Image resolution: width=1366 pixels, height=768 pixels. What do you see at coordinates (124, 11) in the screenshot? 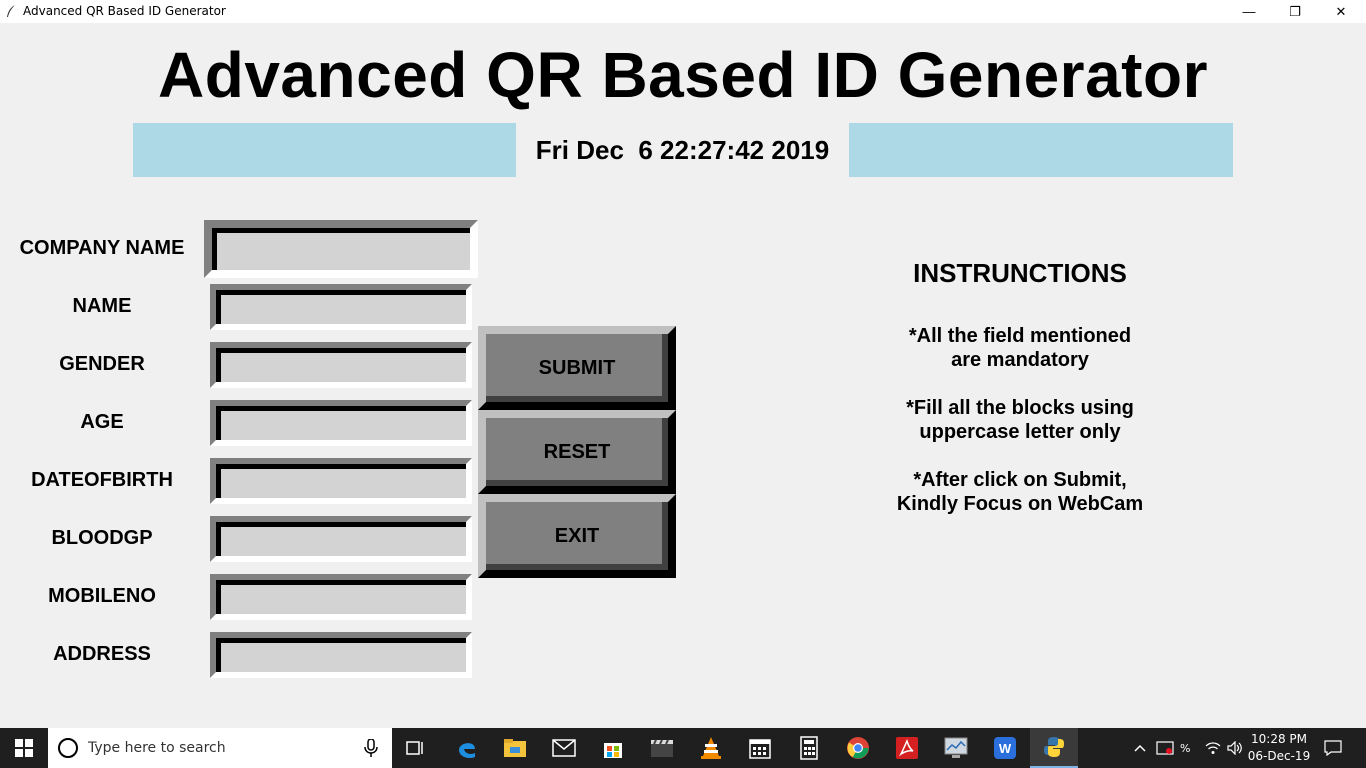
I see `window-title: Advanced QR Based ID Generator` at bounding box center [124, 11].